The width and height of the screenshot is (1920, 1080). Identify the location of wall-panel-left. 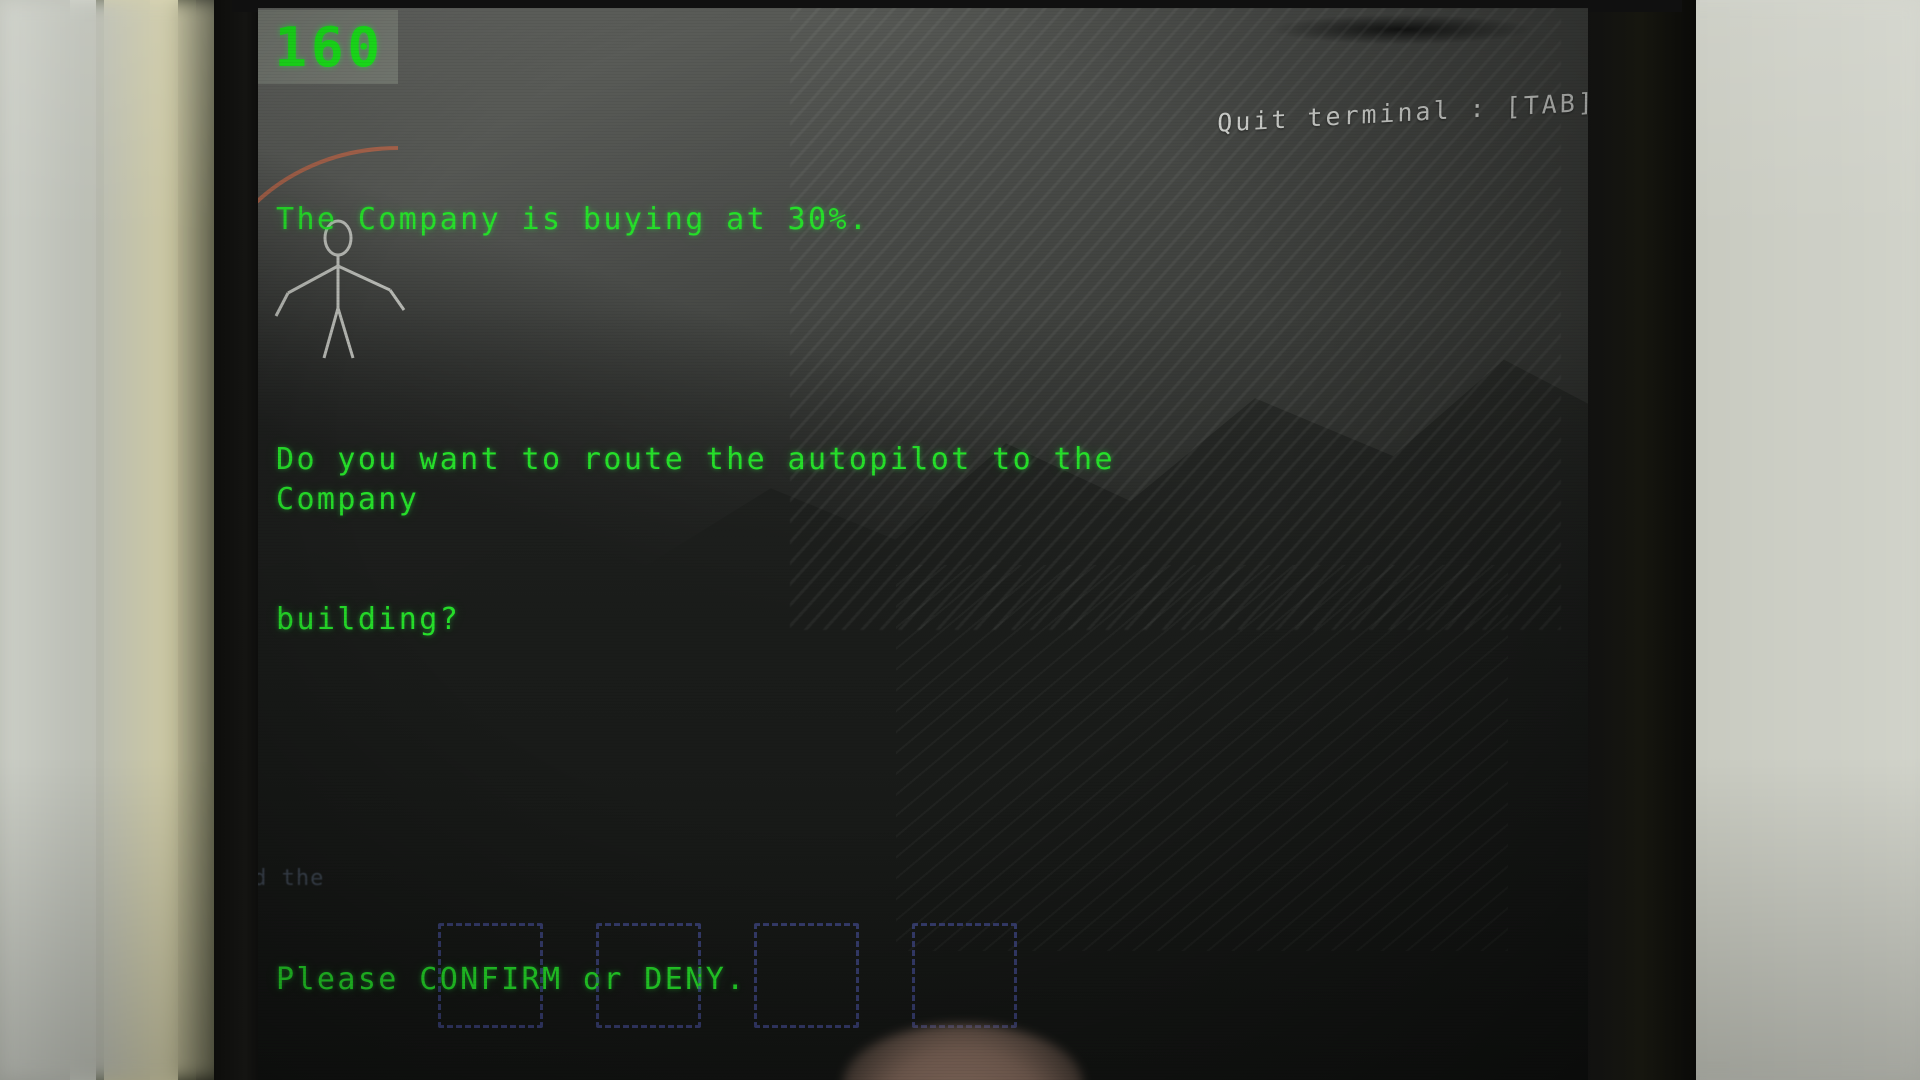
(120, 540).